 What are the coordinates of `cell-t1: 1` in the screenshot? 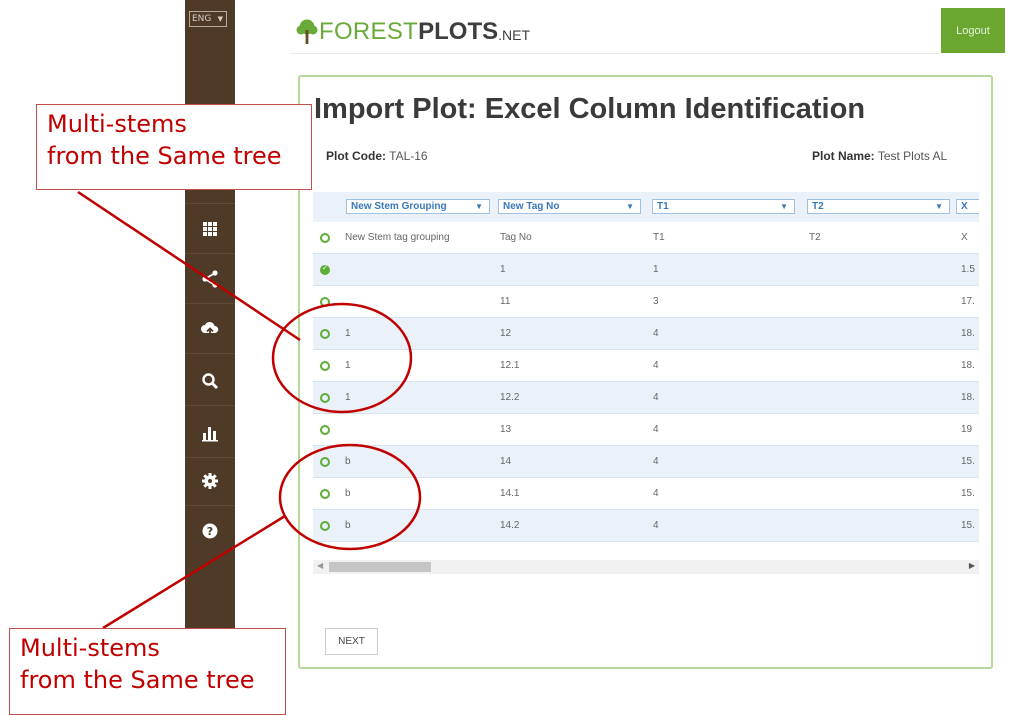 It's located at (656, 269).